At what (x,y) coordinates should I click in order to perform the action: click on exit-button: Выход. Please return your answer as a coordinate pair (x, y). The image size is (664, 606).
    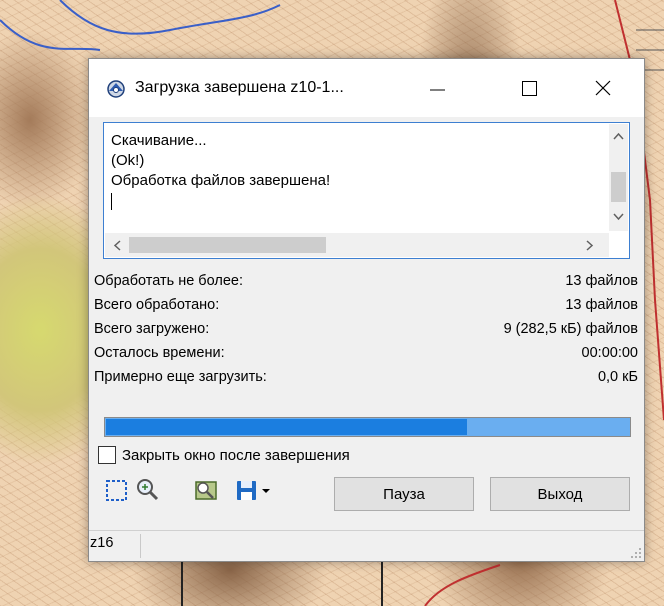
    Looking at the image, I should click on (560, 494).